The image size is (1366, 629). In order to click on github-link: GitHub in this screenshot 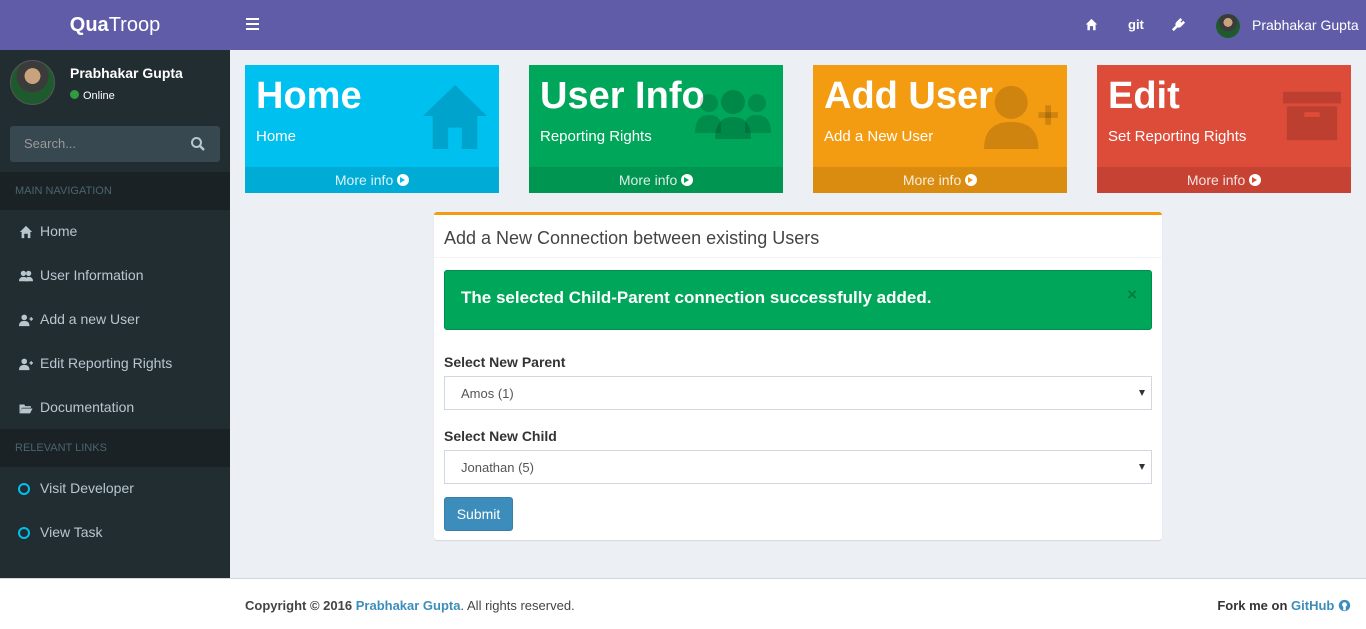, I will do `click(1312, 605)`.